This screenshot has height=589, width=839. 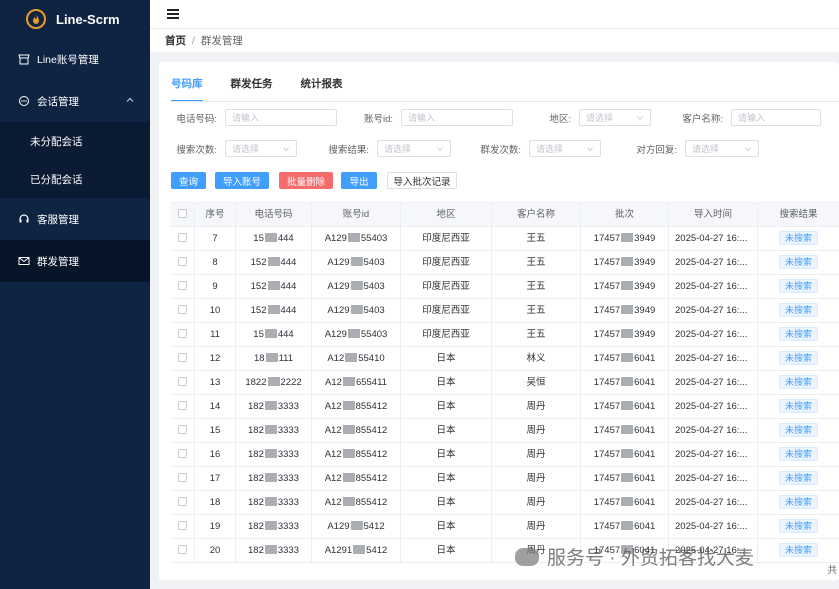 I want to click on watermark-text: 服务号 · 外贸拓客找大麦, so click(x=650, y=558).